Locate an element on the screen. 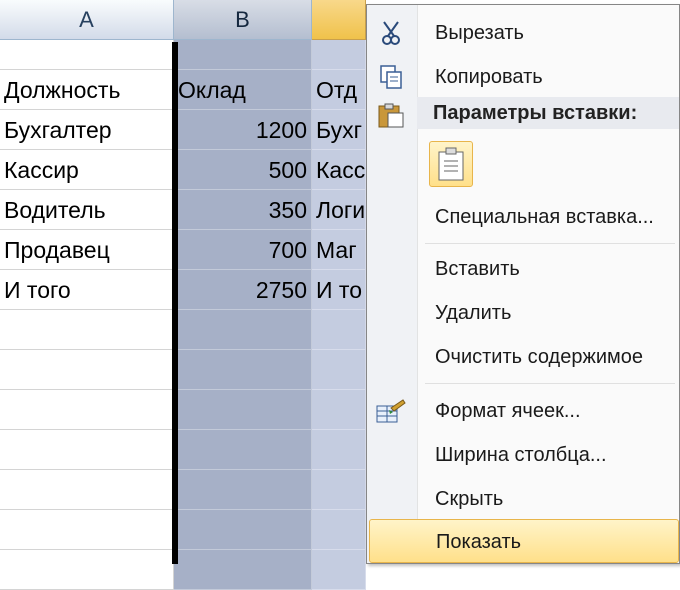  cell-c13 is located at coordinates (339, 570).